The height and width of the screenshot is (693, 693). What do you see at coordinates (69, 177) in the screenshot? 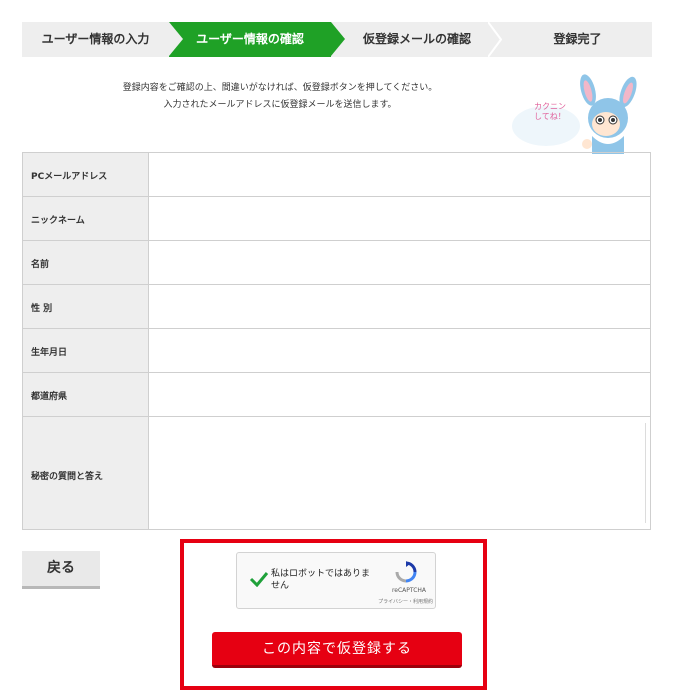
I see `row-label-pc-email: PCメールアドレス` at bounding box center [69, 177].